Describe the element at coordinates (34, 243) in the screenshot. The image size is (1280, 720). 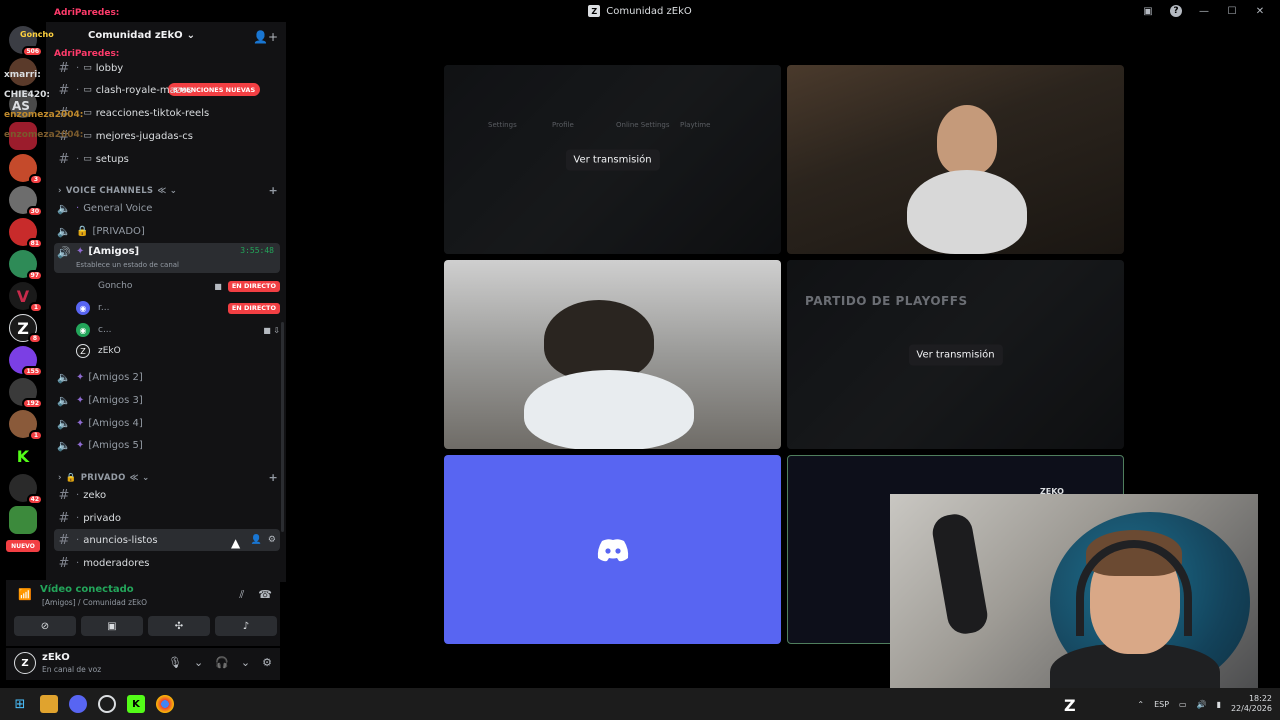
I see `server-badge: 81` at that location.